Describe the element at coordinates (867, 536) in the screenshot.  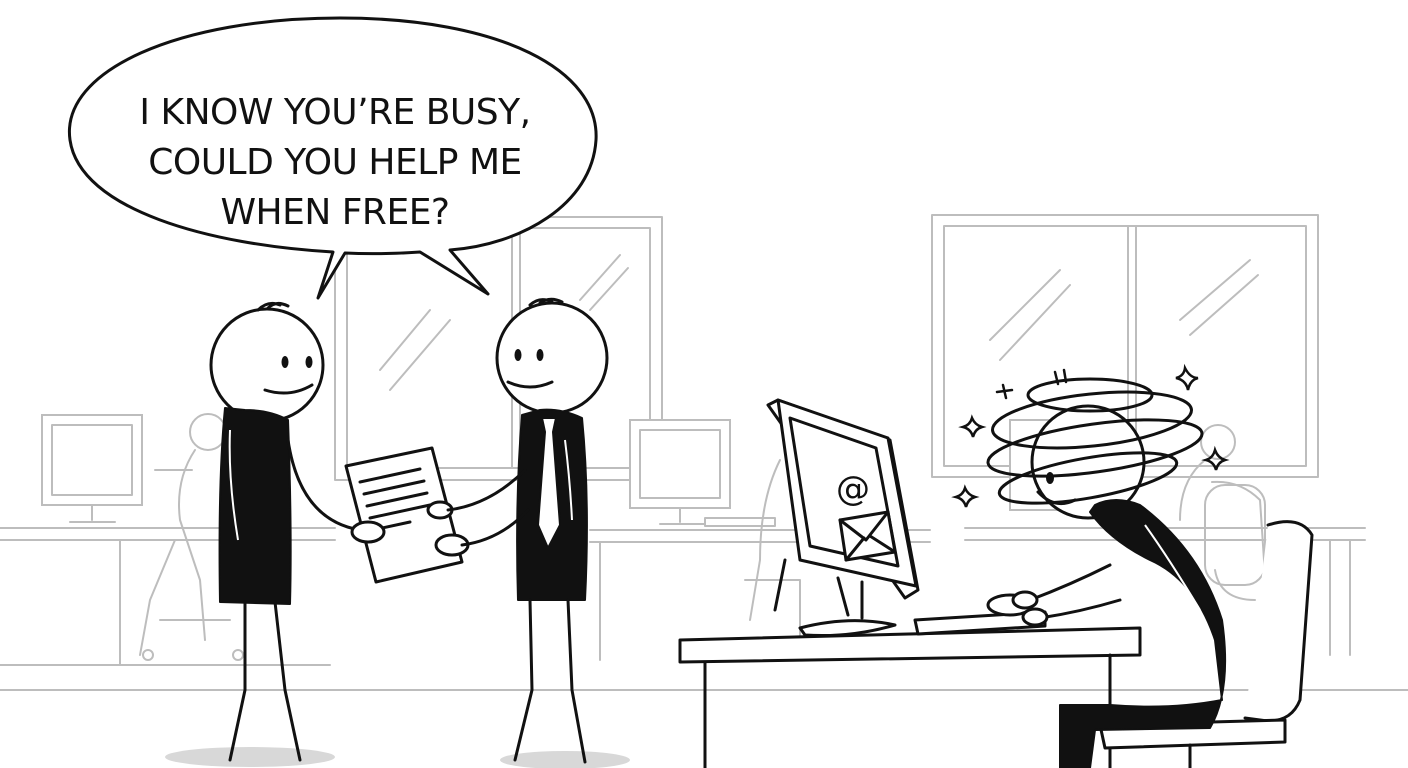
I see `envelope-icon` at that location.